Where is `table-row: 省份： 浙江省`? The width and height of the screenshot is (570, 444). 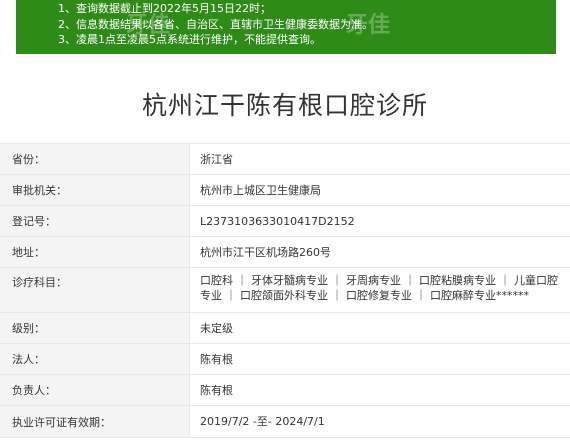
table-row: 省份： 浙江省 is located at coordinates (285, 159).